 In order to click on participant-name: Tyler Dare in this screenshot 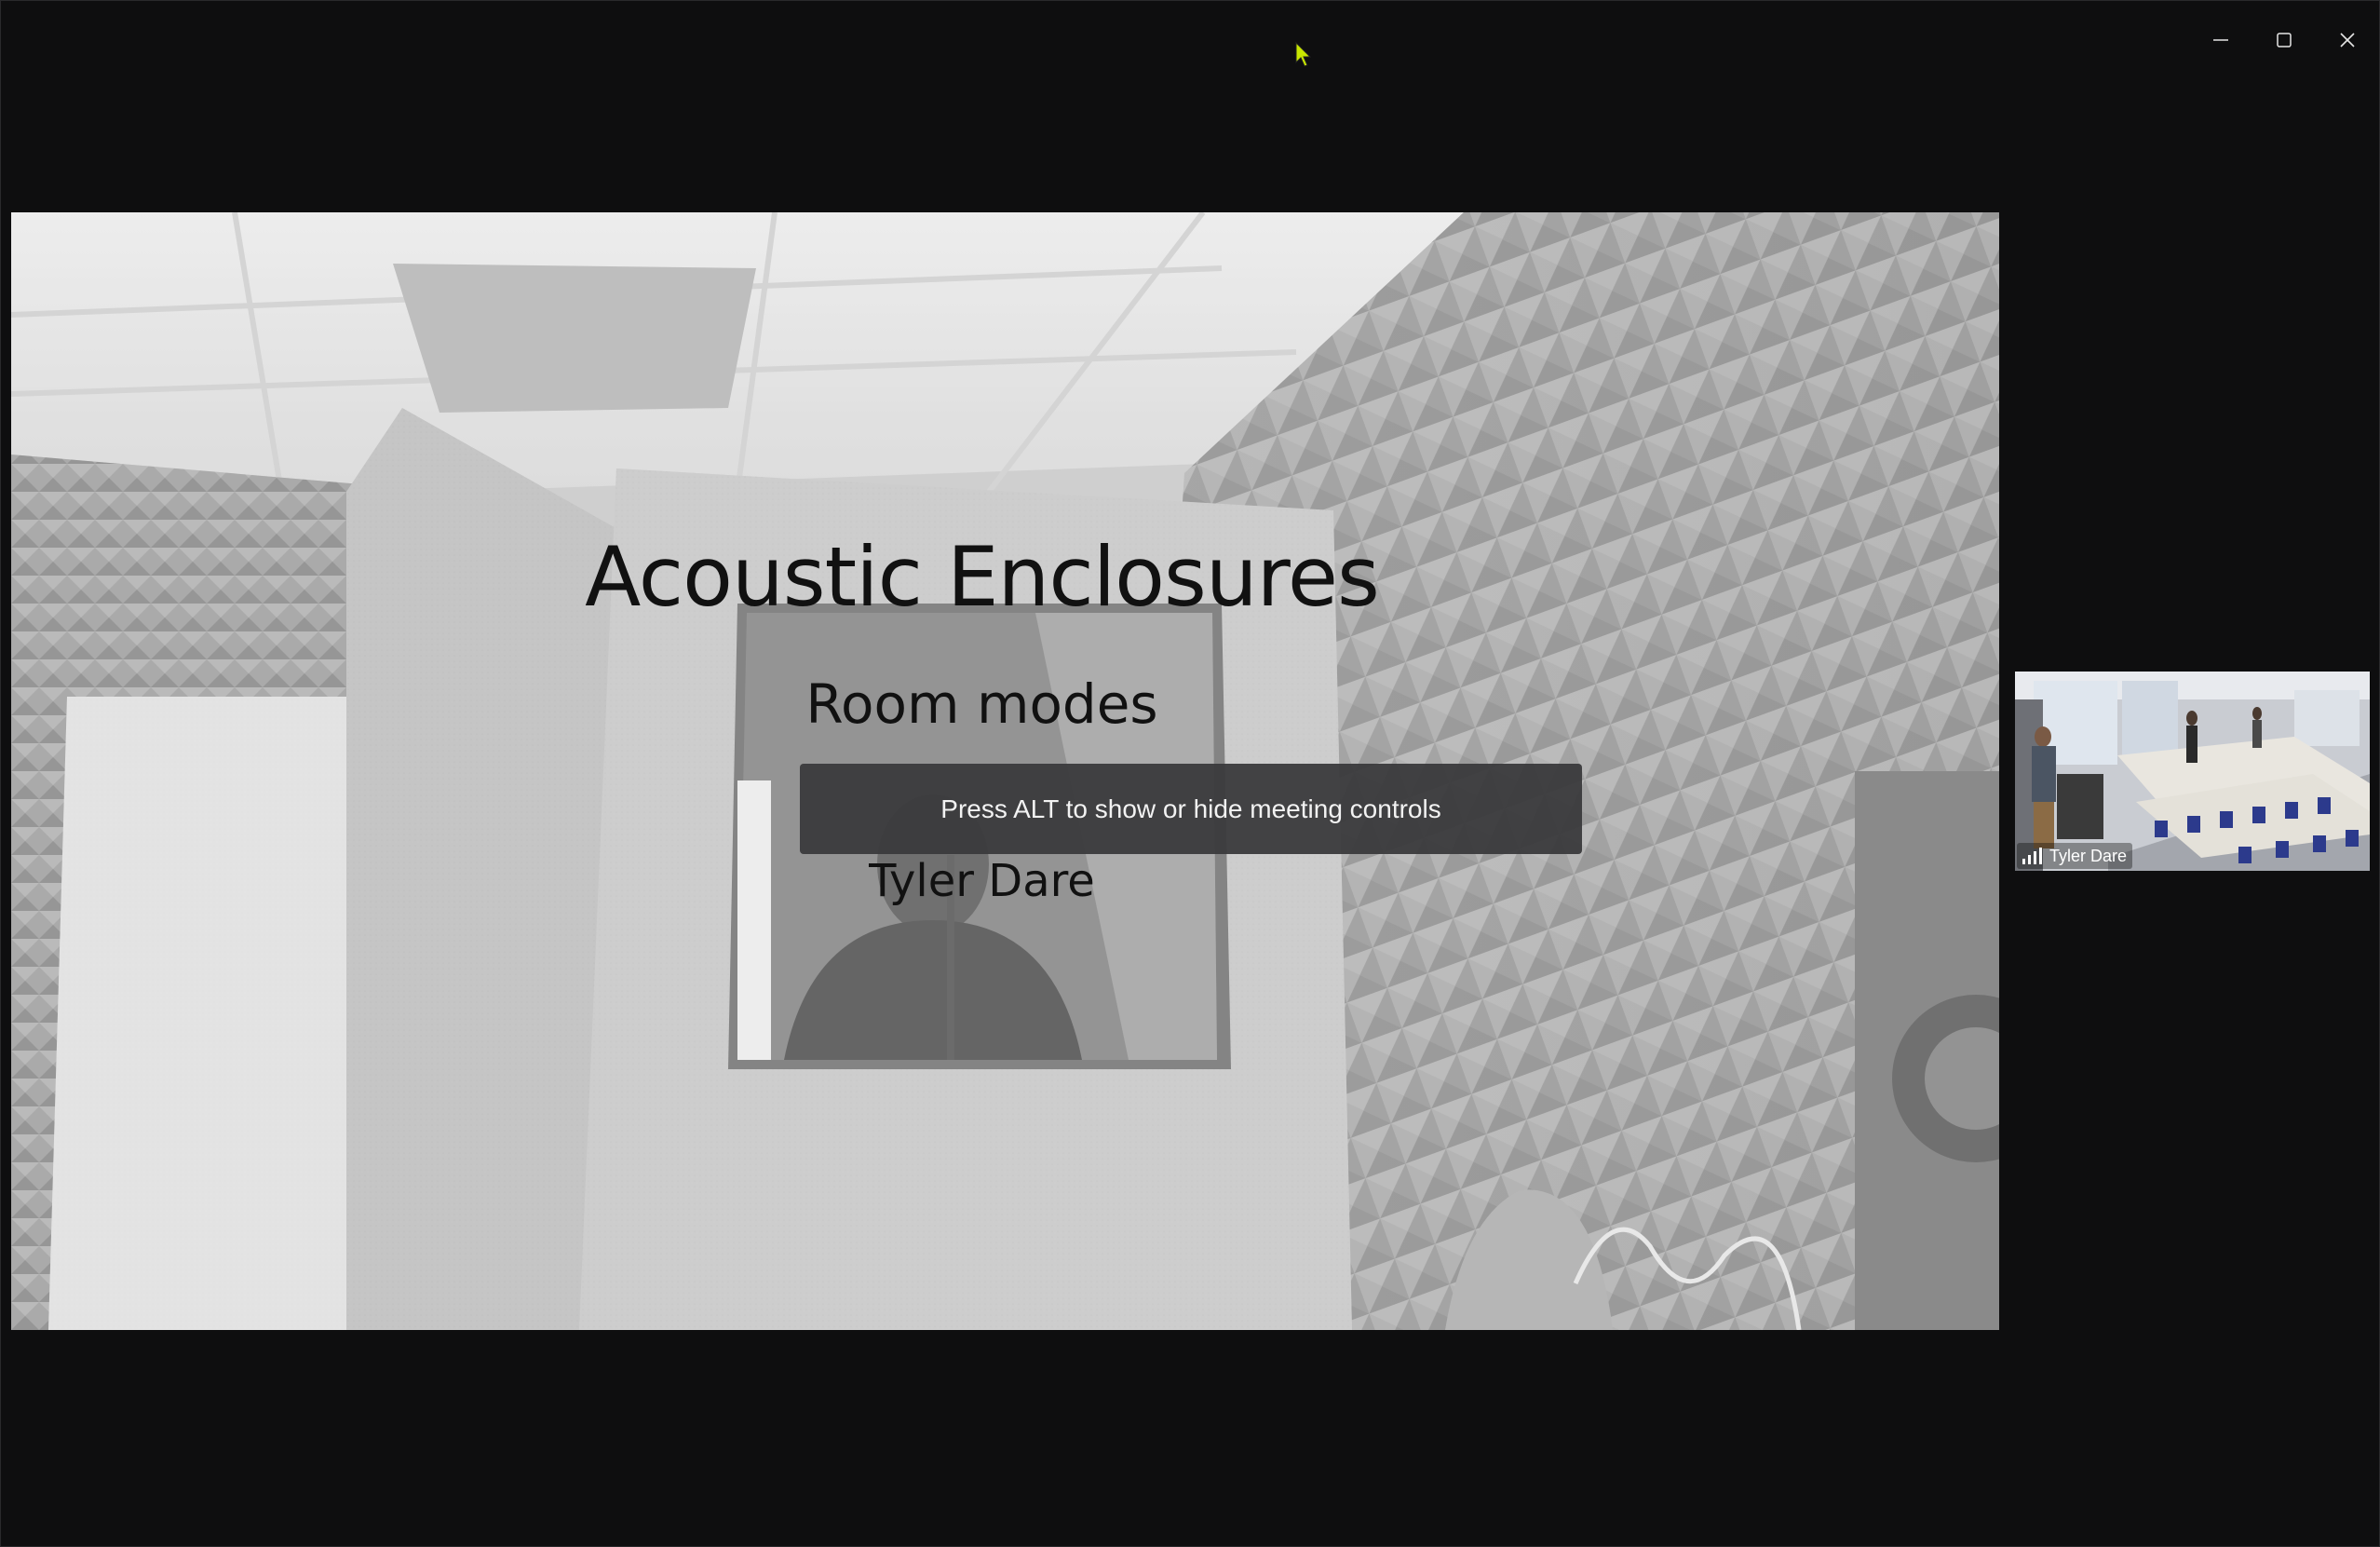, I will do `click(2088, 856)`.